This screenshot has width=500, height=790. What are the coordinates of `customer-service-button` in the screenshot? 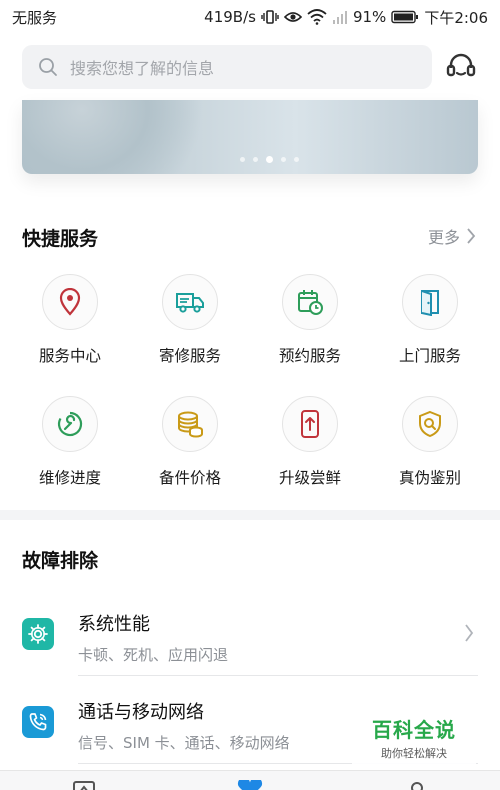 It's located at (461, 67).